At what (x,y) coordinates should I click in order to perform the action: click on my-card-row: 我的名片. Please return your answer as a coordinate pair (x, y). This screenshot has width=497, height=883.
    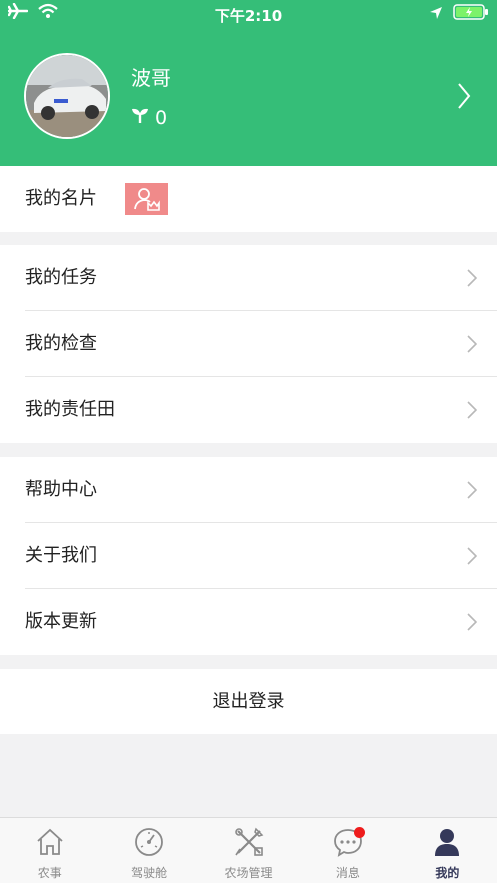
    Looking at the image, I should click on (248, 199).